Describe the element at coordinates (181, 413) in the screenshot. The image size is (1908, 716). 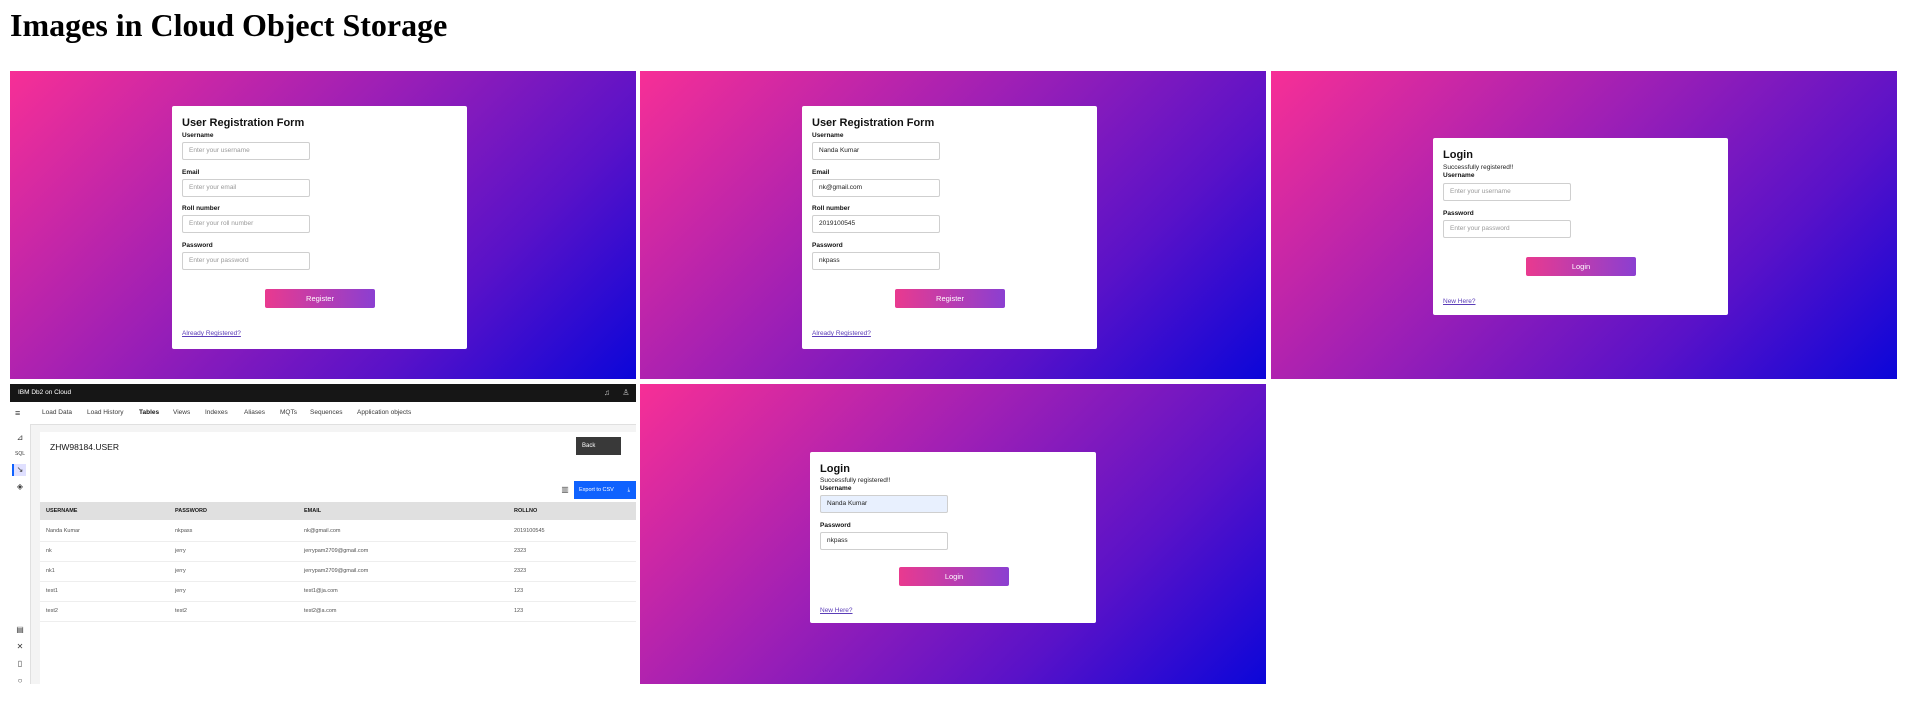
I see `nav-views: Views` at that location.